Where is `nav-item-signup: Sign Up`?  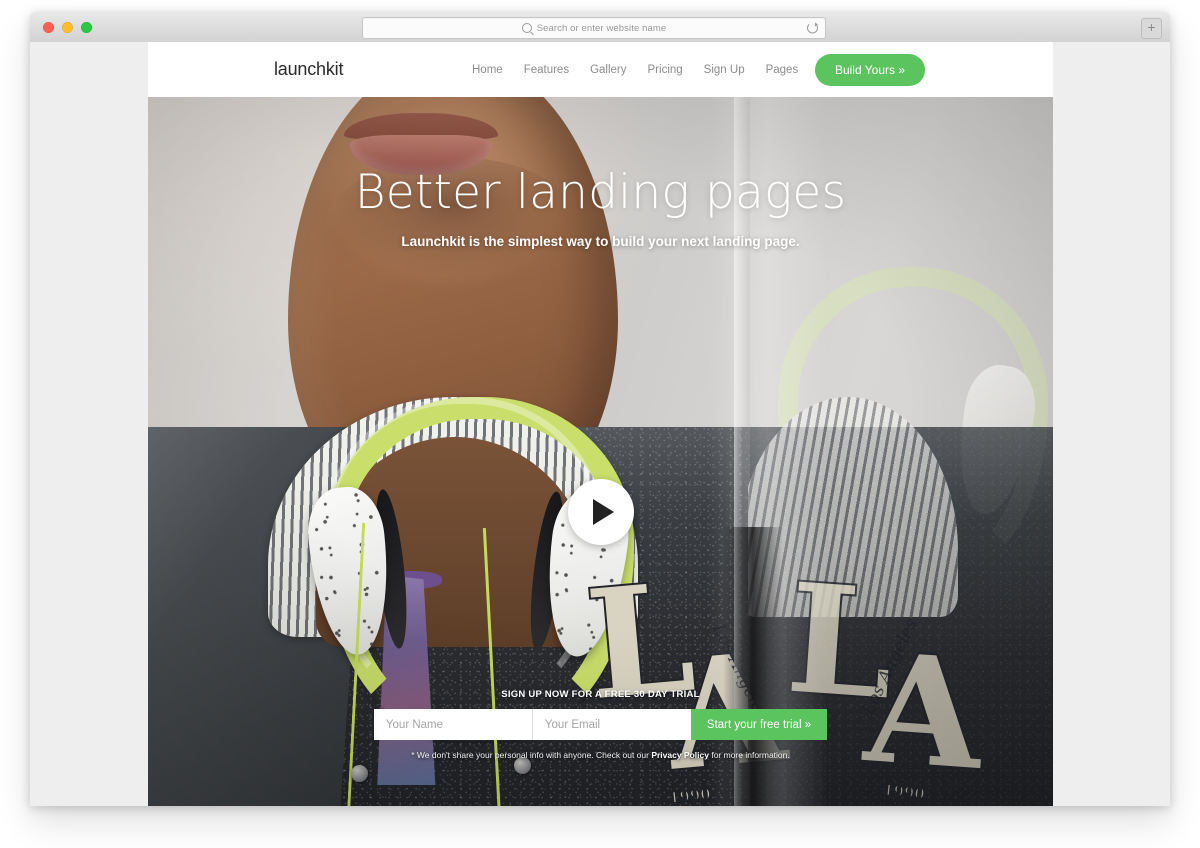
nav-item-signup: Sign Up is located at coordinates (724, 70).